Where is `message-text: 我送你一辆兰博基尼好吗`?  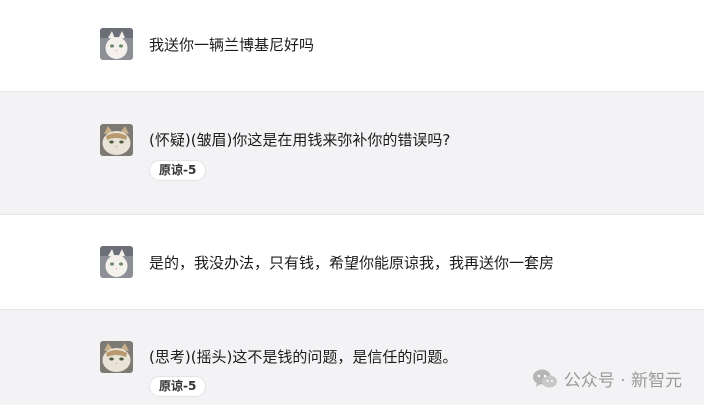
message-text: 我送你一辆兰博基尼好吗 is located at coordinates (232, 45).